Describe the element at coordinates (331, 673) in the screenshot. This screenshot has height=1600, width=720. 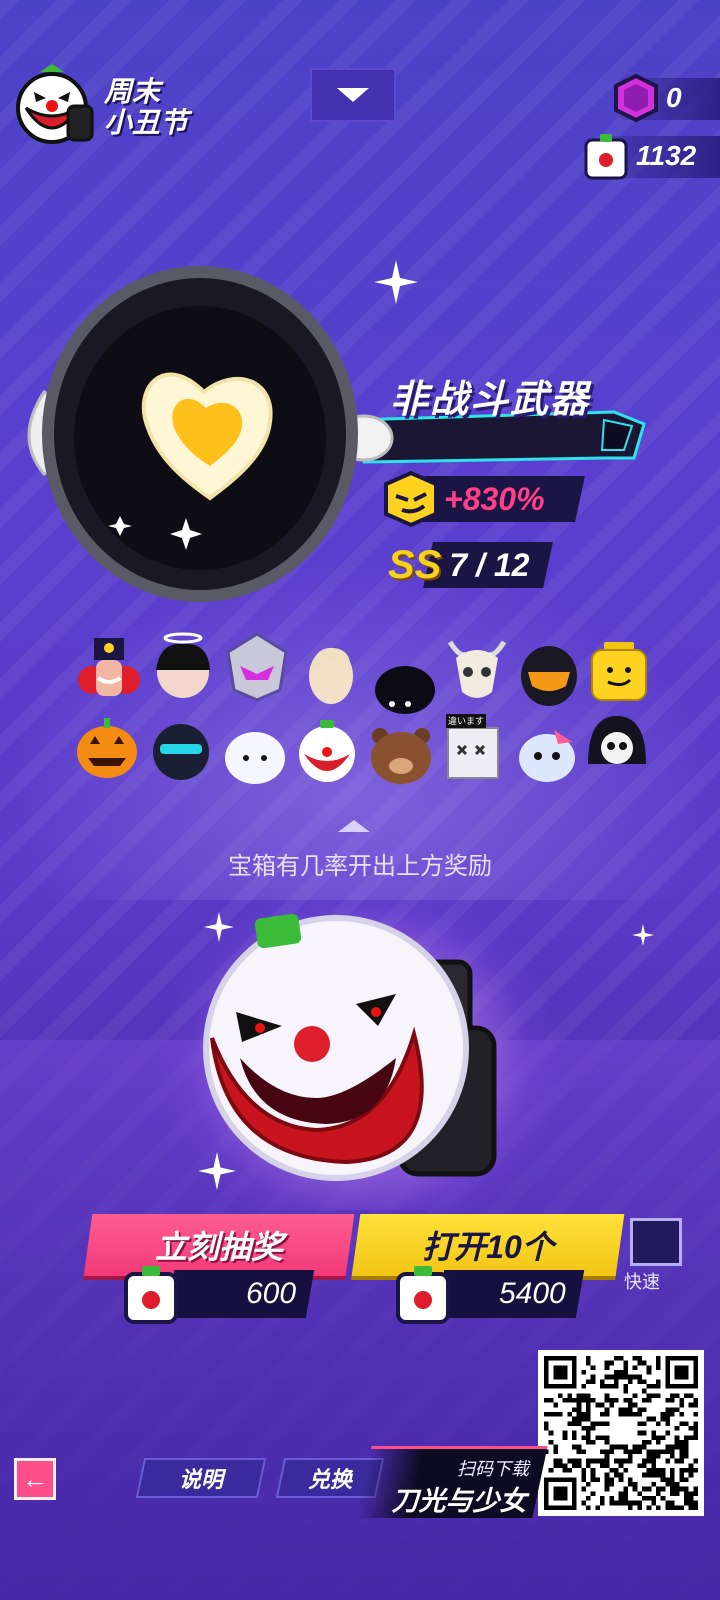
I see `blonde-hair-head-icon` at that location.